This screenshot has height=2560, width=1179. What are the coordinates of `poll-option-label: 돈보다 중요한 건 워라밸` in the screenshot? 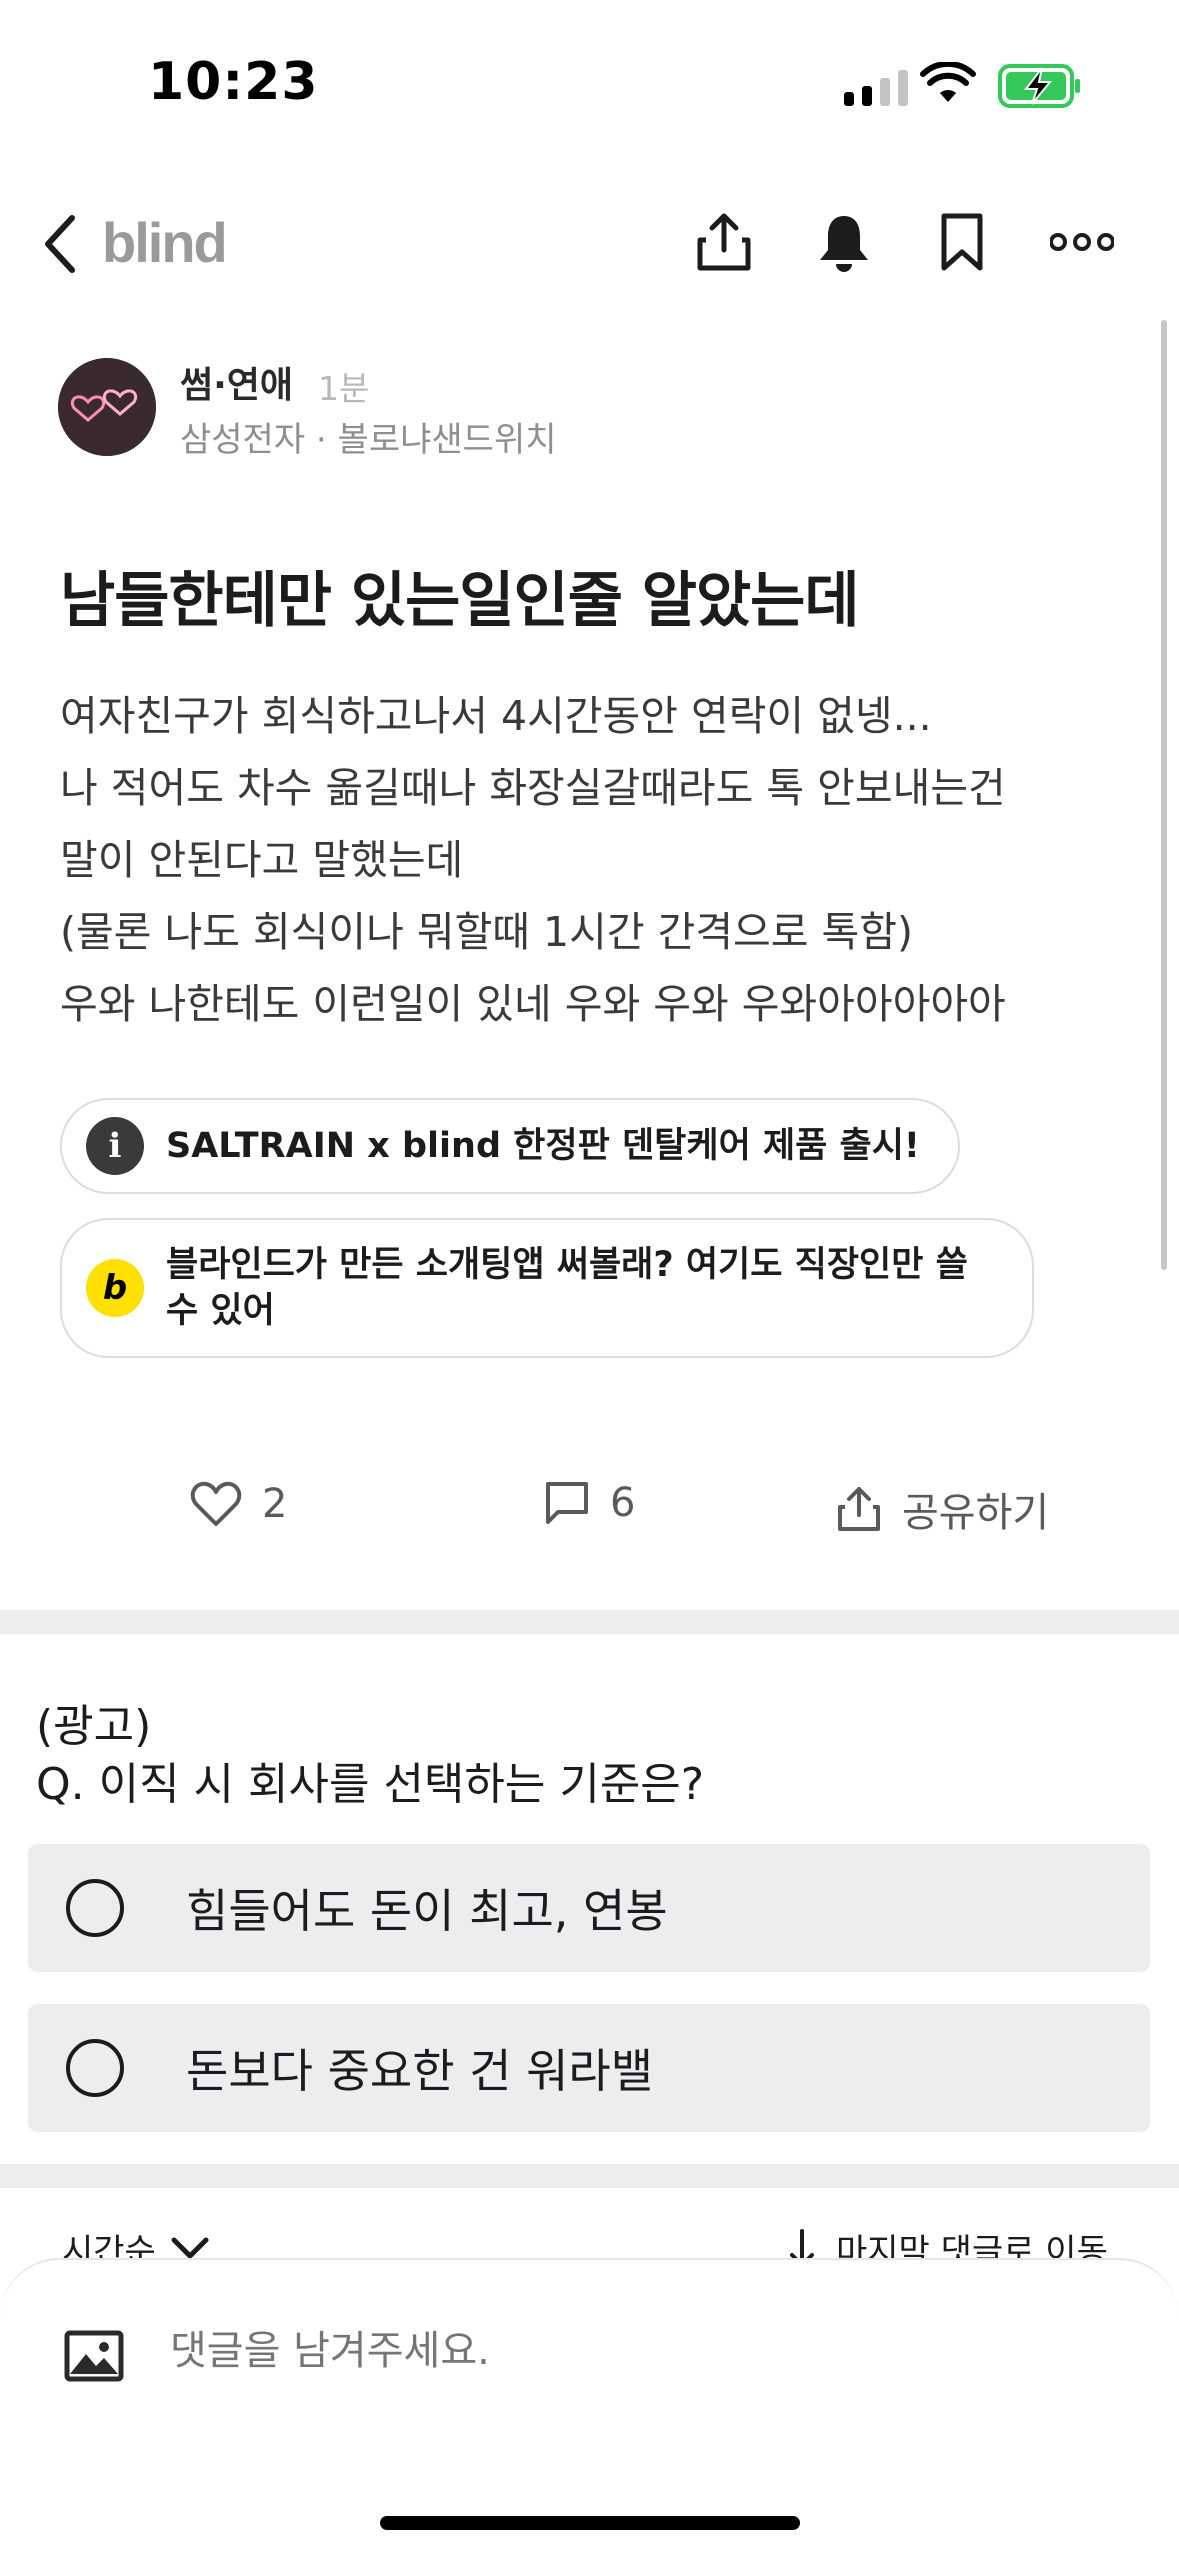 It's located at (420, 2071).